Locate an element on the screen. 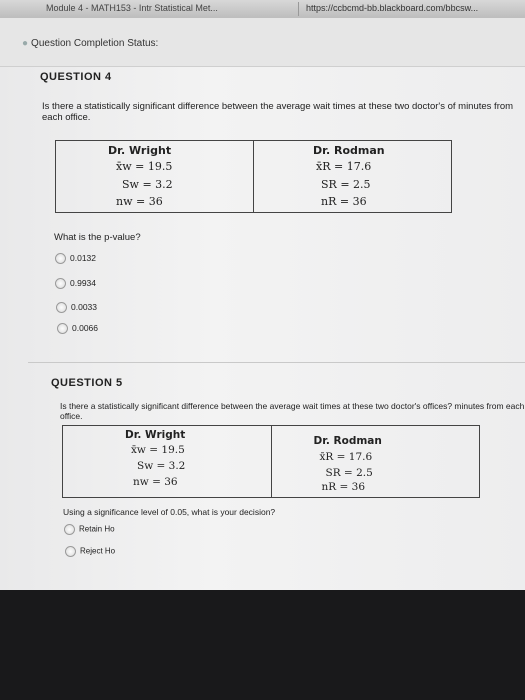  option-label: 0.0033 is located at coordinates (84, 307).